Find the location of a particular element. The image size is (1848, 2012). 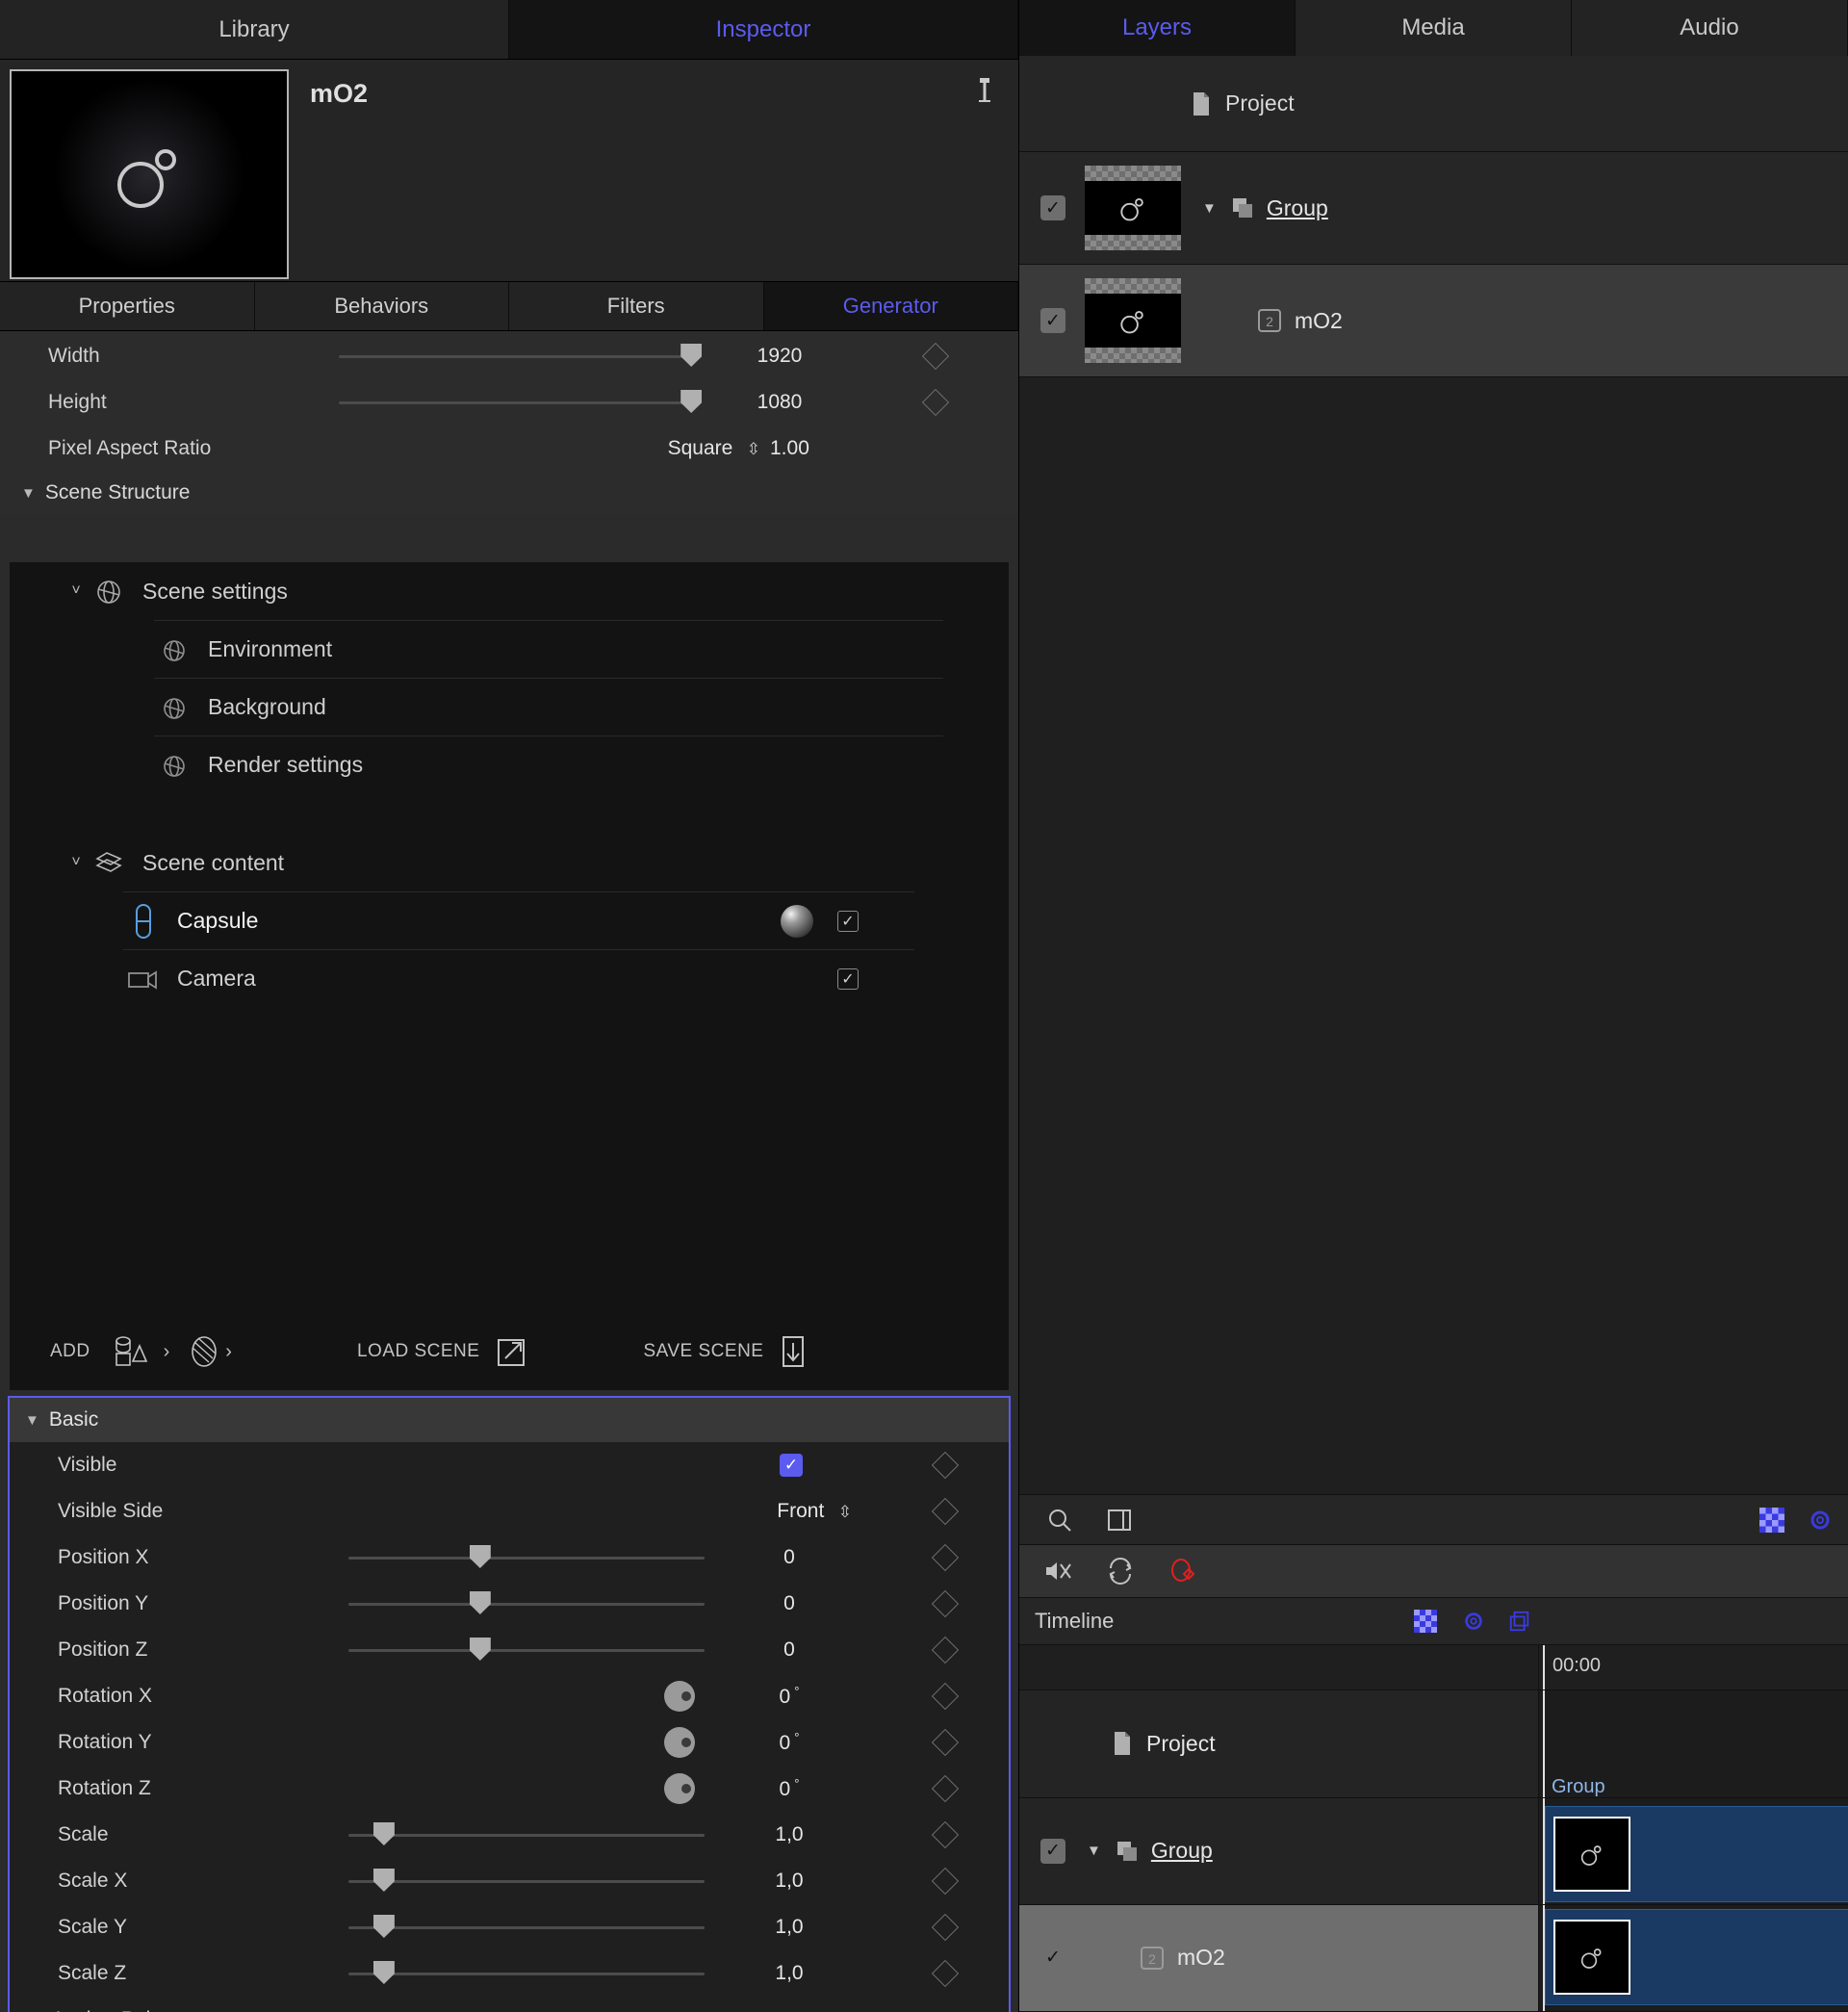

mute-icon is located at coordinates (1057, 1571).